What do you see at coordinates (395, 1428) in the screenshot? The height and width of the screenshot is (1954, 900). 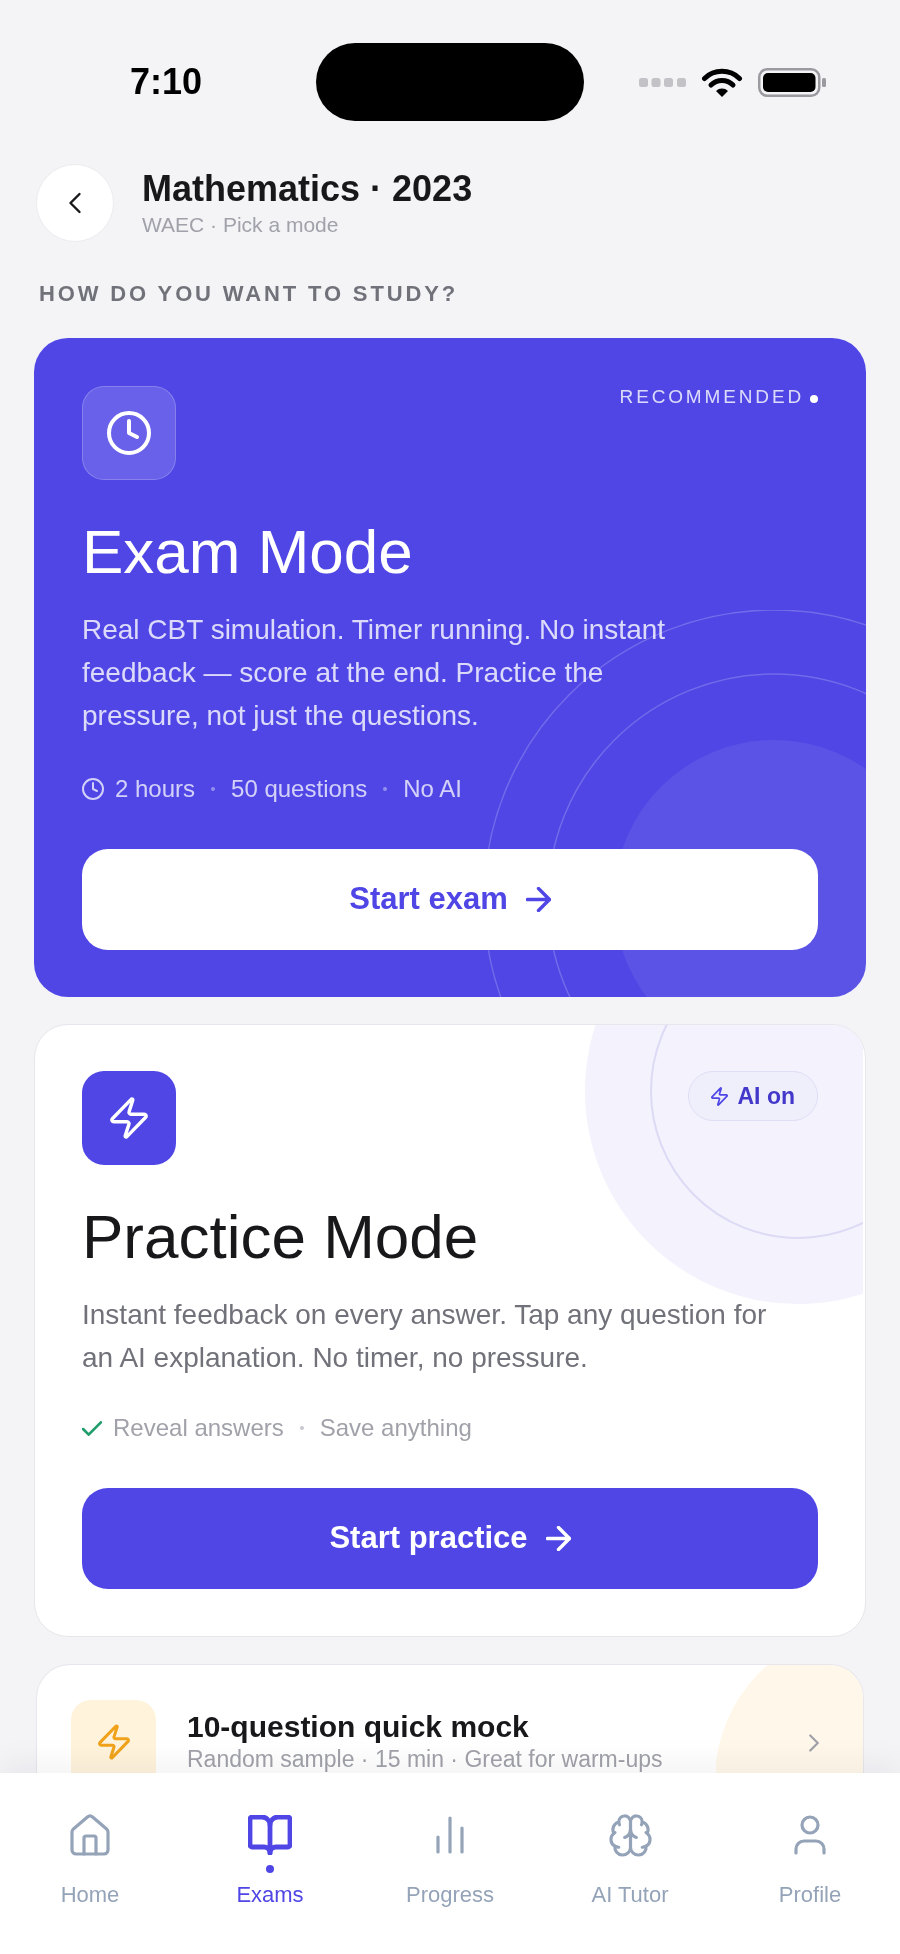 I see `meta-text: Save anything` at bounding box center [395, 1428].